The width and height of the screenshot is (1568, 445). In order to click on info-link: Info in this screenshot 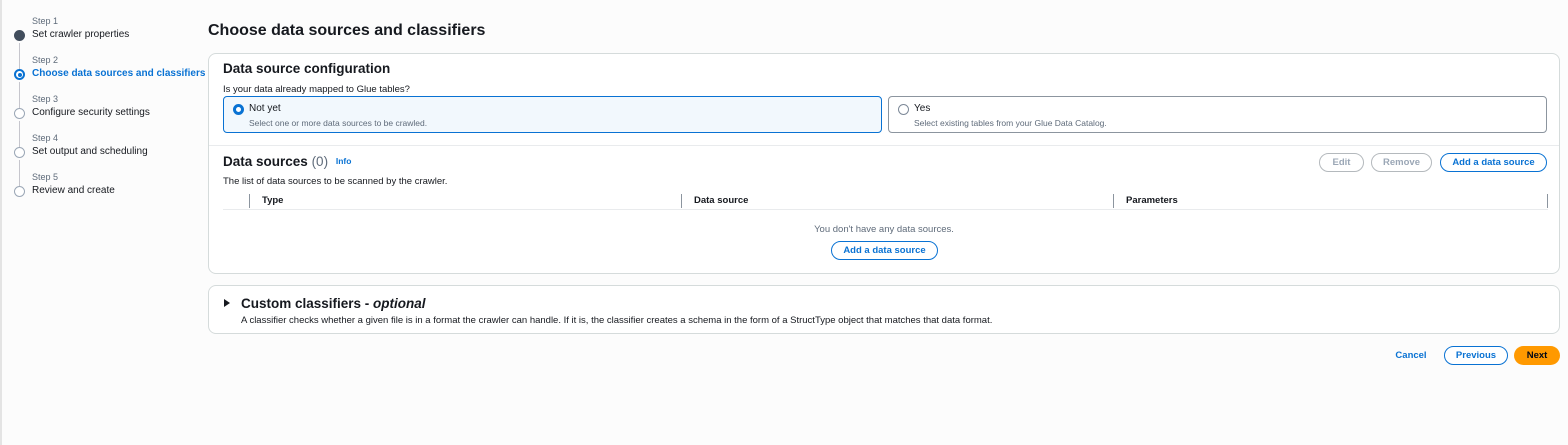, I will do `click(344, 161)`.